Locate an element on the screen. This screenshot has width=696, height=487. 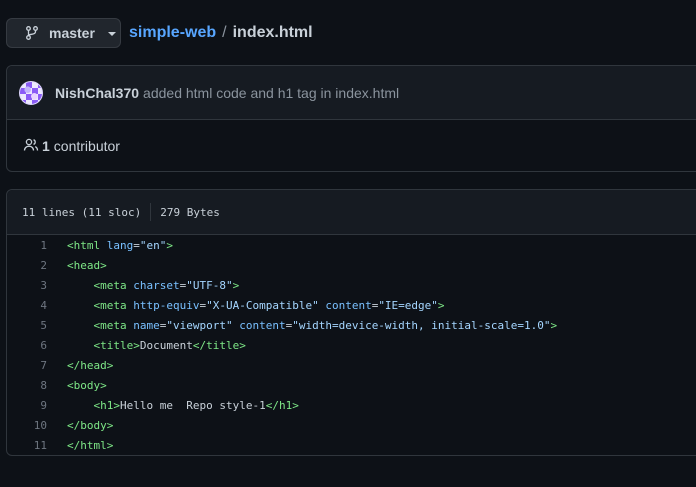
line-number: 3 is located at coordinates (27, 285).